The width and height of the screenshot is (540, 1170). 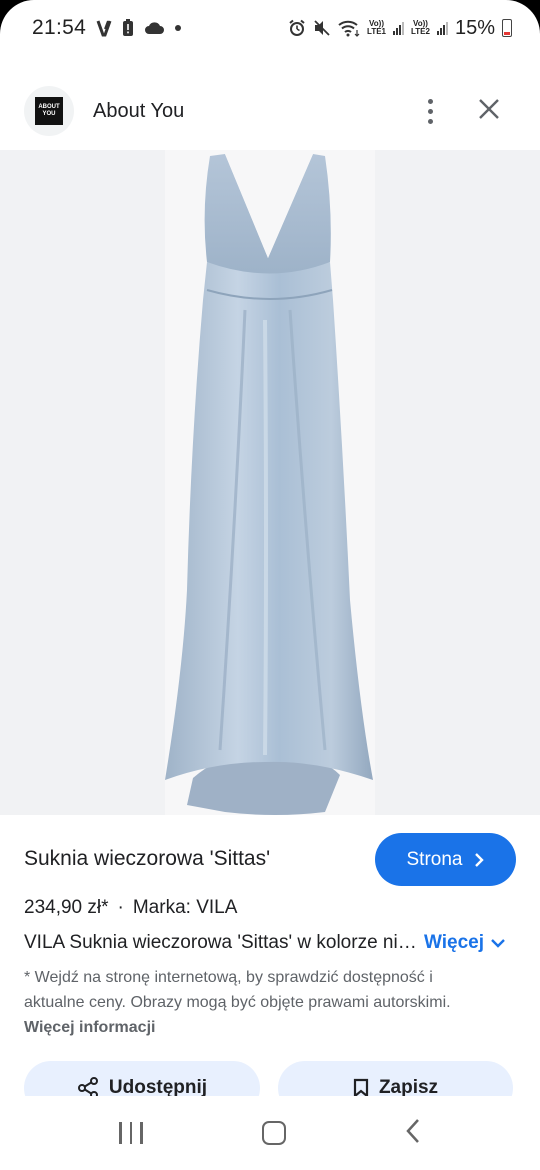 What do you see at coordinates (489, 111) in the screenshot?
I see `close-icon` at bounding box center [489, 111].